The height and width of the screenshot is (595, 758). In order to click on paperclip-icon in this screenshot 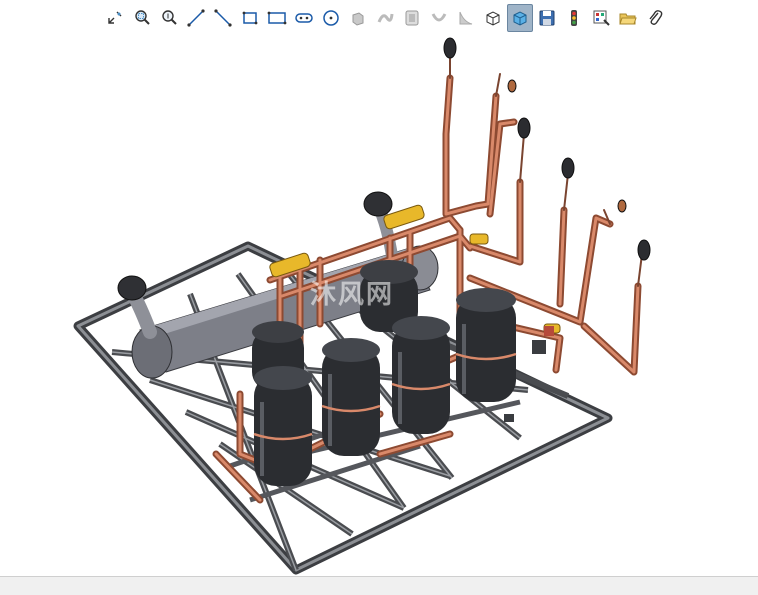, I will do `click(655, 18)`.